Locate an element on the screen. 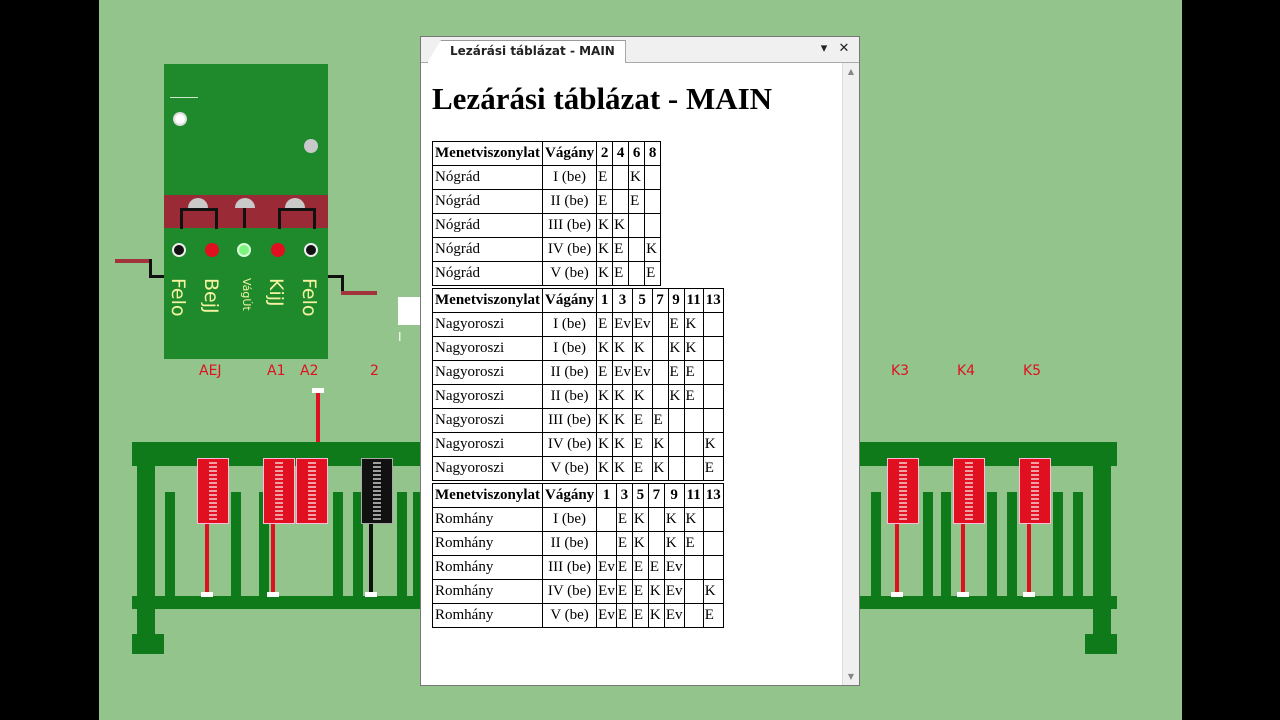 The width and height of the screenshot is (1280, 720). table-row: Romhány I (be) E K K K is located at coordinates (578, 519).